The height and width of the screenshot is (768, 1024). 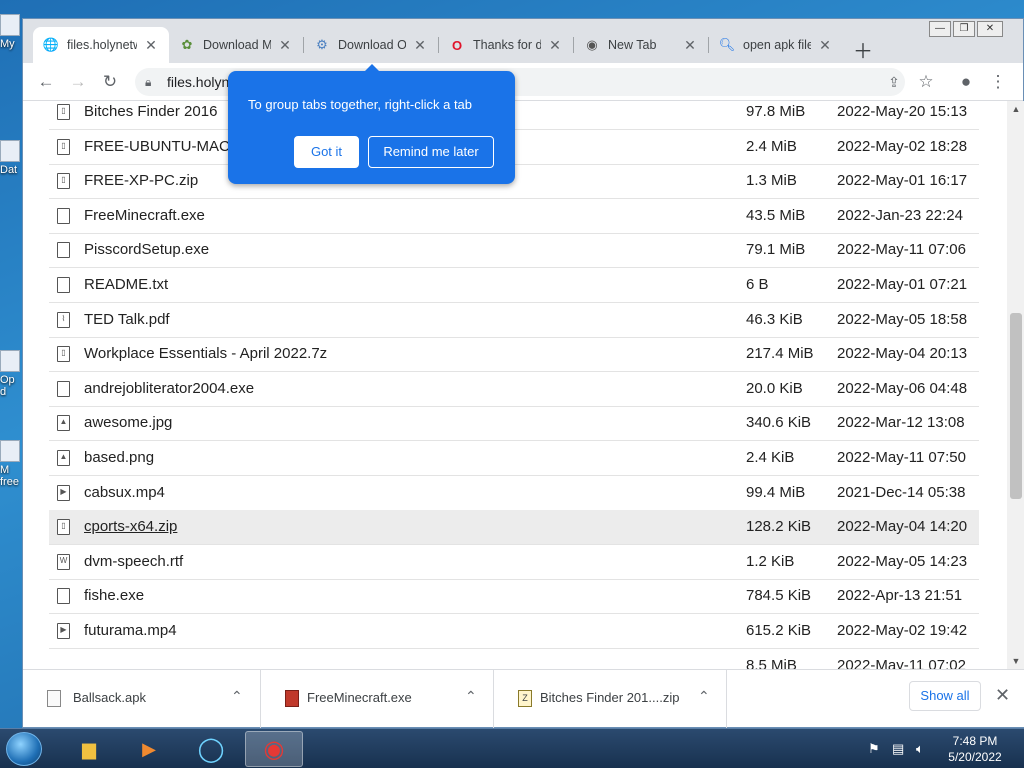 What do you see at coordinates (114, 595) in the screenshot?
I see `file-name-link: fishe.exe` at bounding box center [114, 595].